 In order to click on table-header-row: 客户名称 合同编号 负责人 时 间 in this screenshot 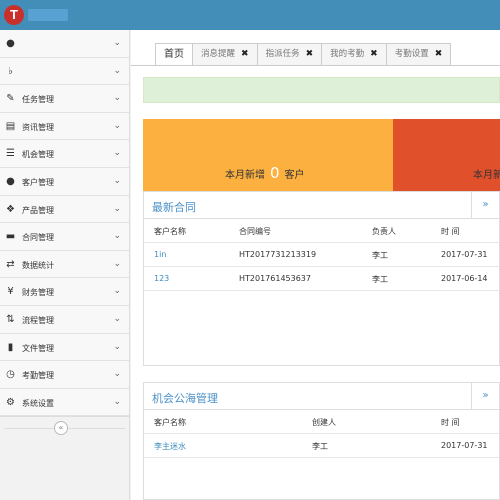, I will do `click(321, 231)`.